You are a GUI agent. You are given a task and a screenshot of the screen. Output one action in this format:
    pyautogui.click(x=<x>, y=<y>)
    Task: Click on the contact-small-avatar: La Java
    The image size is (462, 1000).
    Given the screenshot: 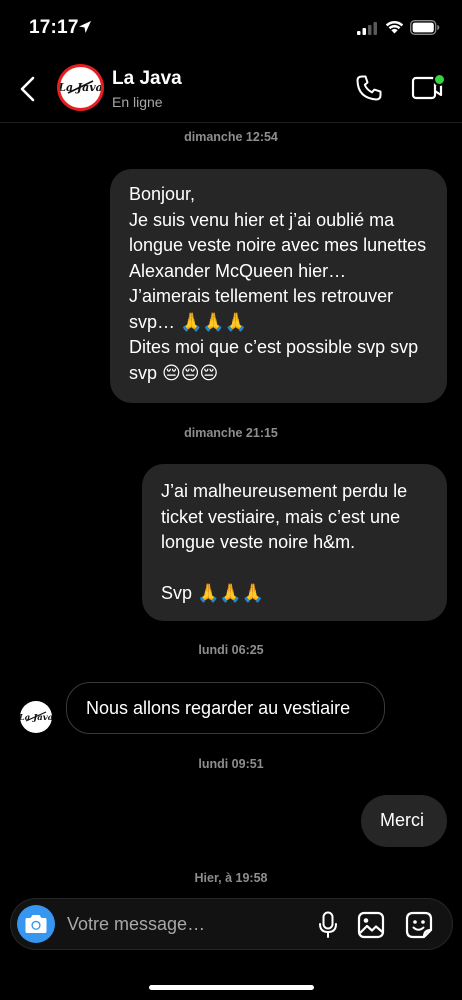 What is the action you would take?
    pyautogui.click(x=36, y=717)
    